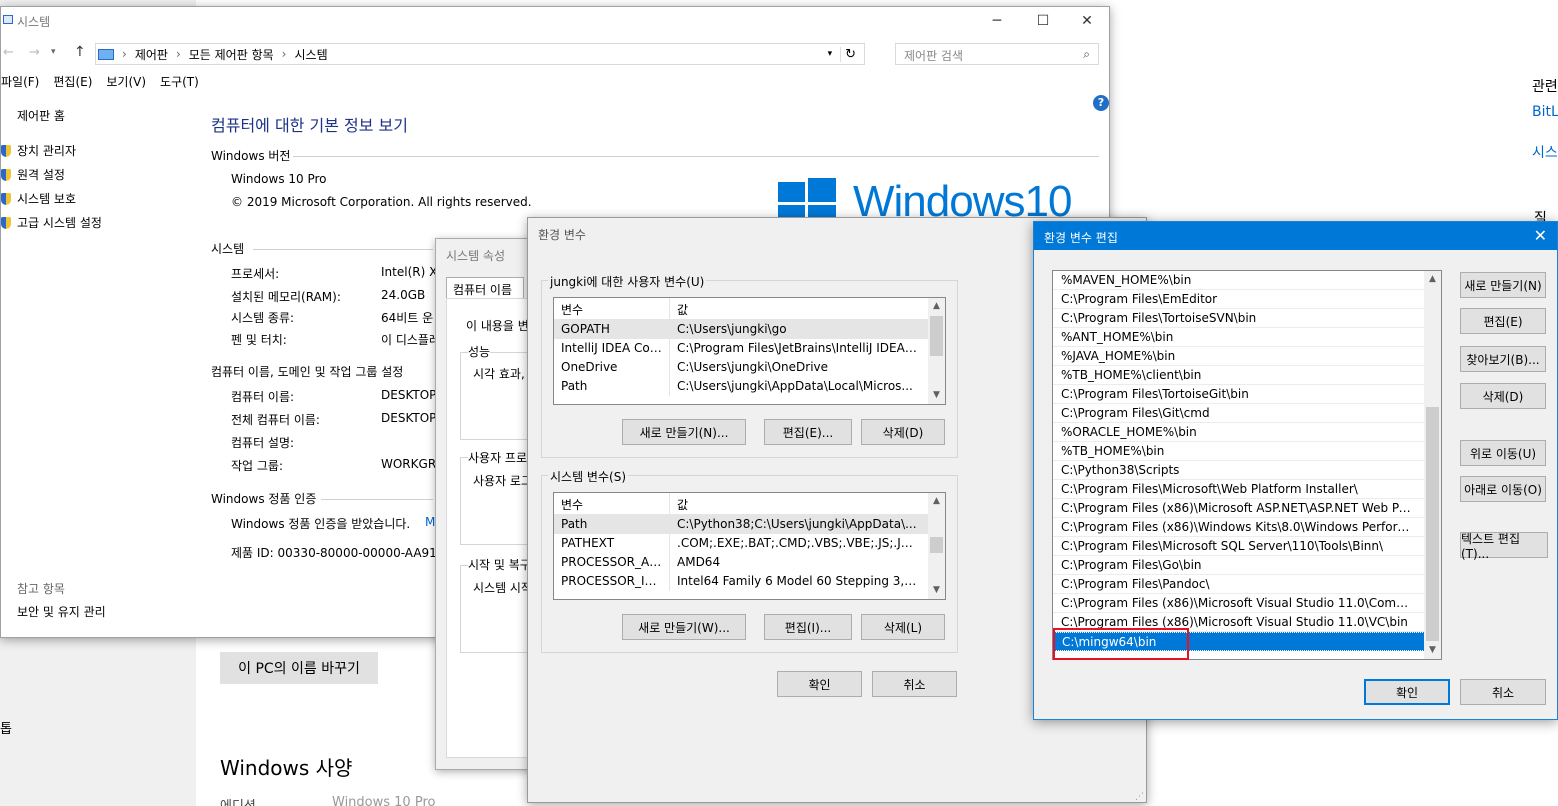  I want to click on dropdown-icon: ▾, so click(830, 54).